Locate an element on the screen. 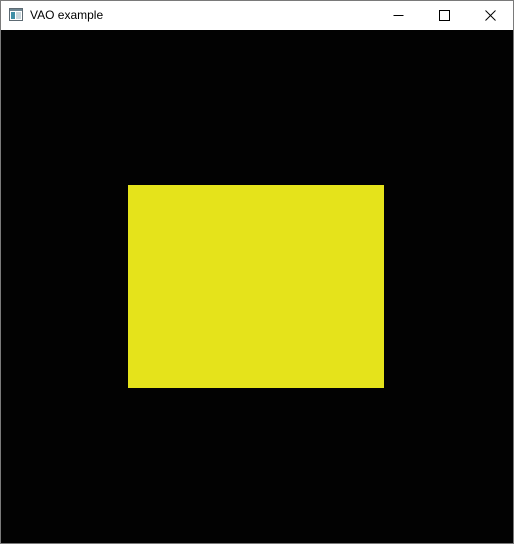 Image resolution: width=514 pixels, height=544 pixels. application-window-icon is located at coordinates (16, 14).